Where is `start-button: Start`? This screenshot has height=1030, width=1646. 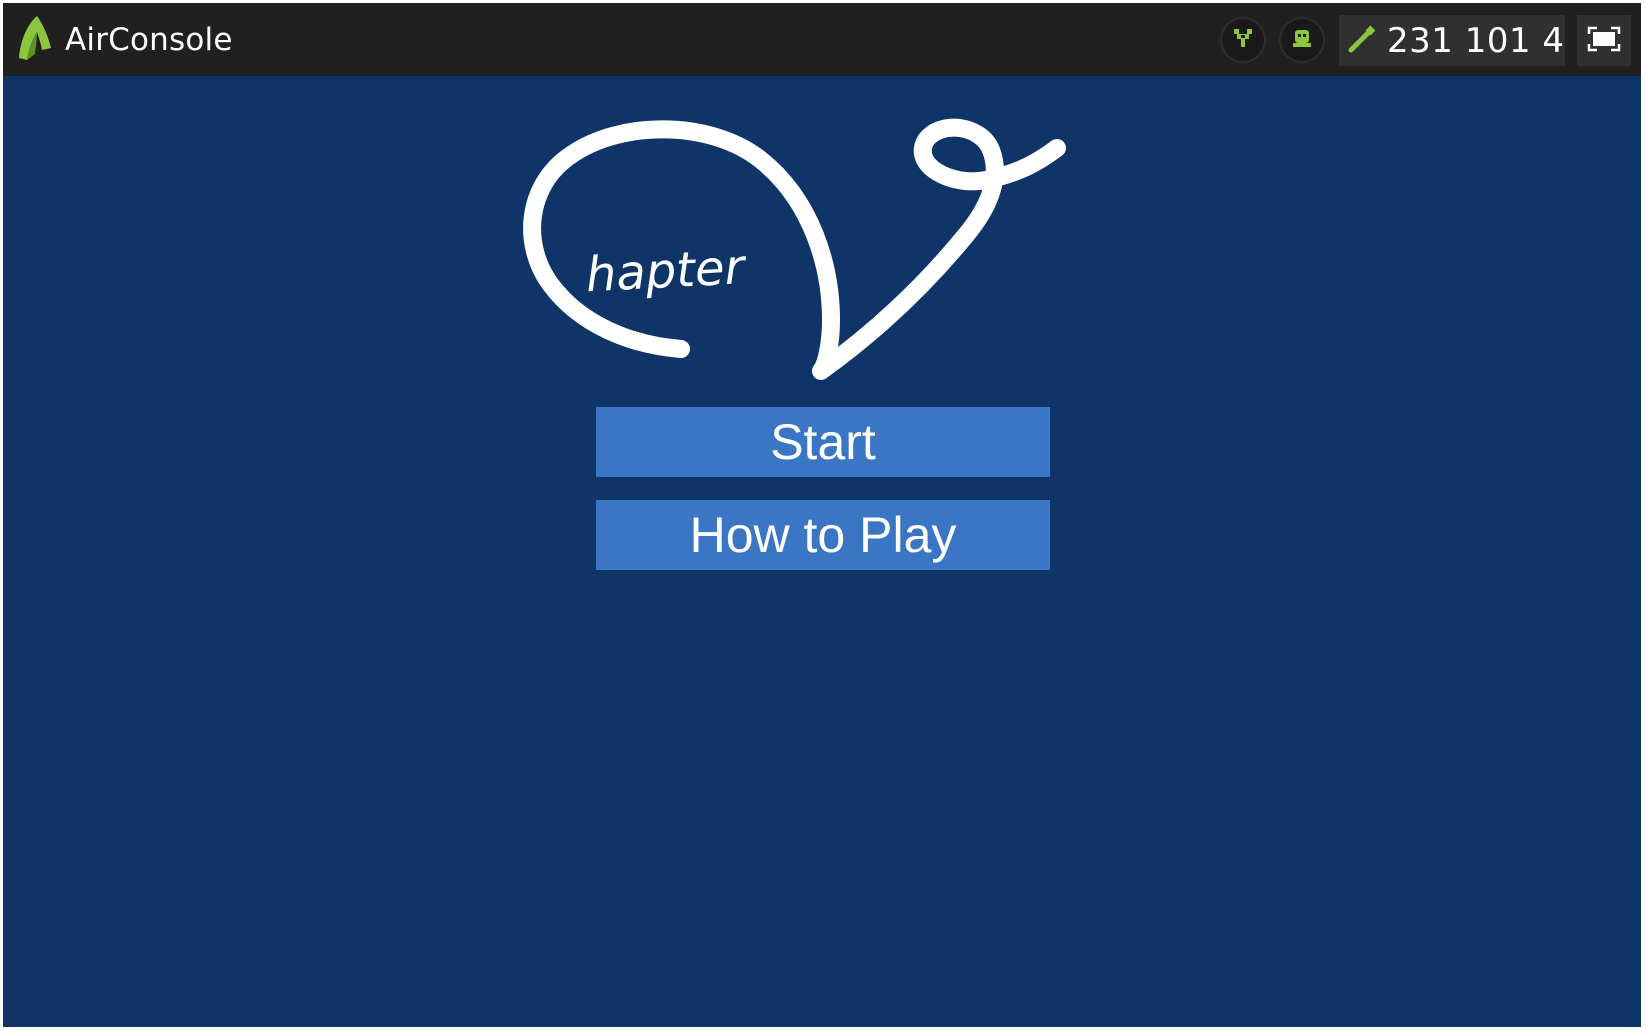 start-button: Start is located at coordinates (823, 442).